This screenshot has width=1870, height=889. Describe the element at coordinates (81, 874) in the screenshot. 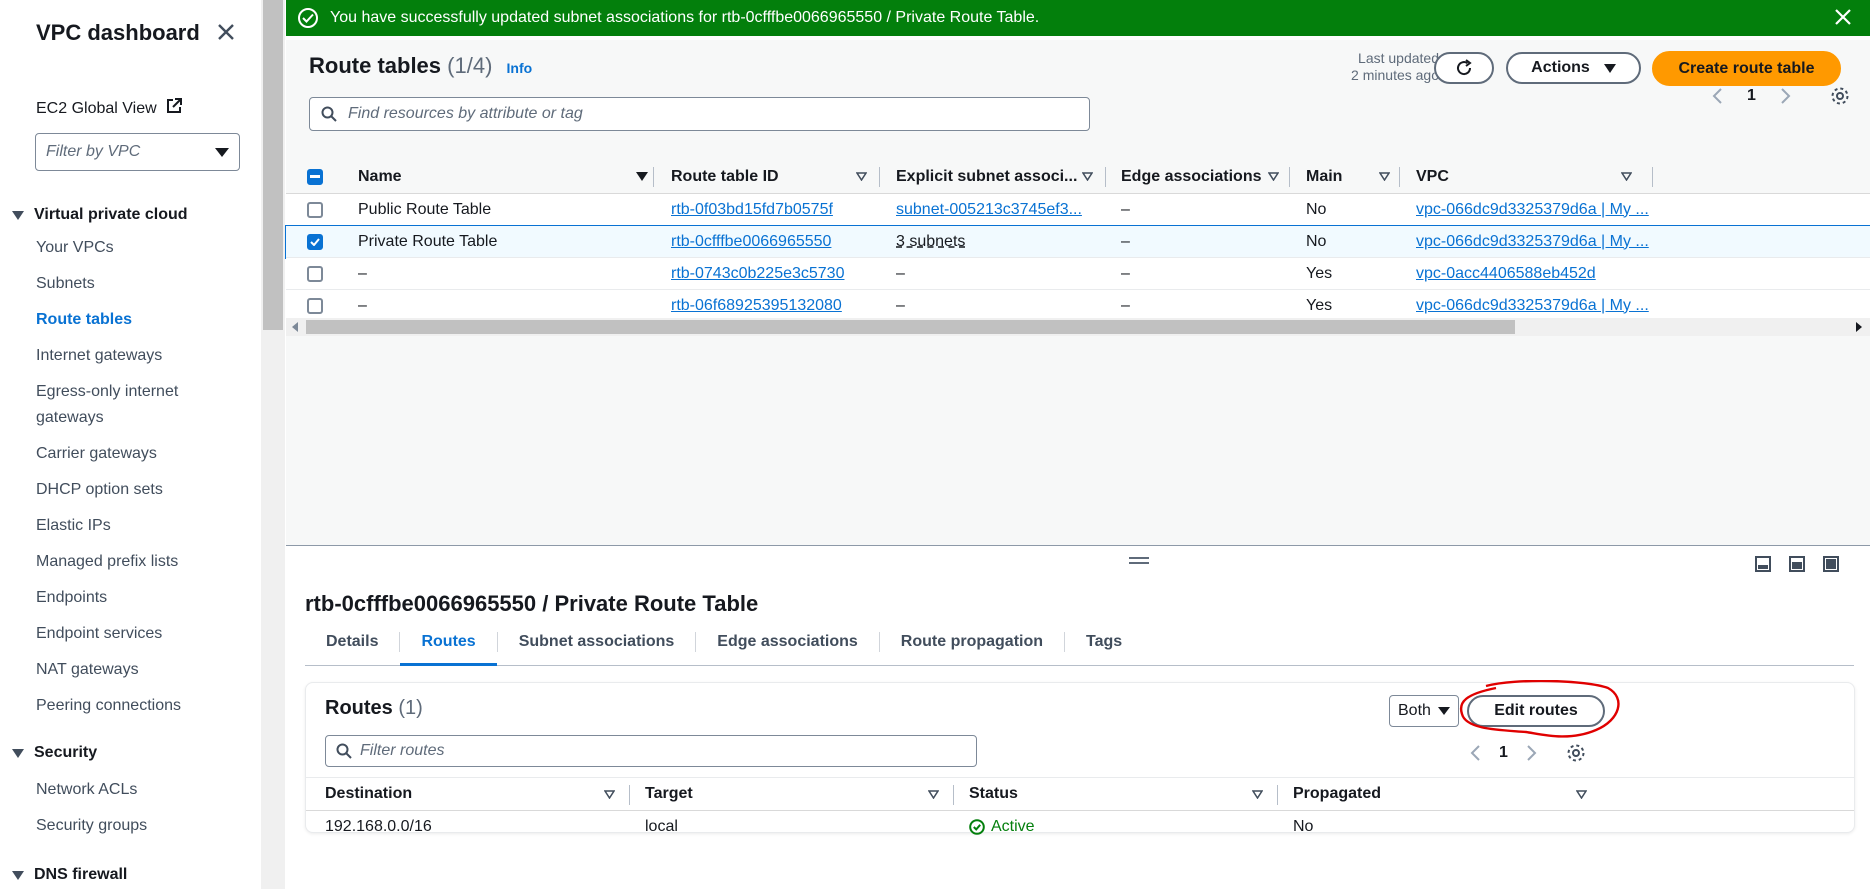

I see `nav-section-label: DNS firewall` at that location.